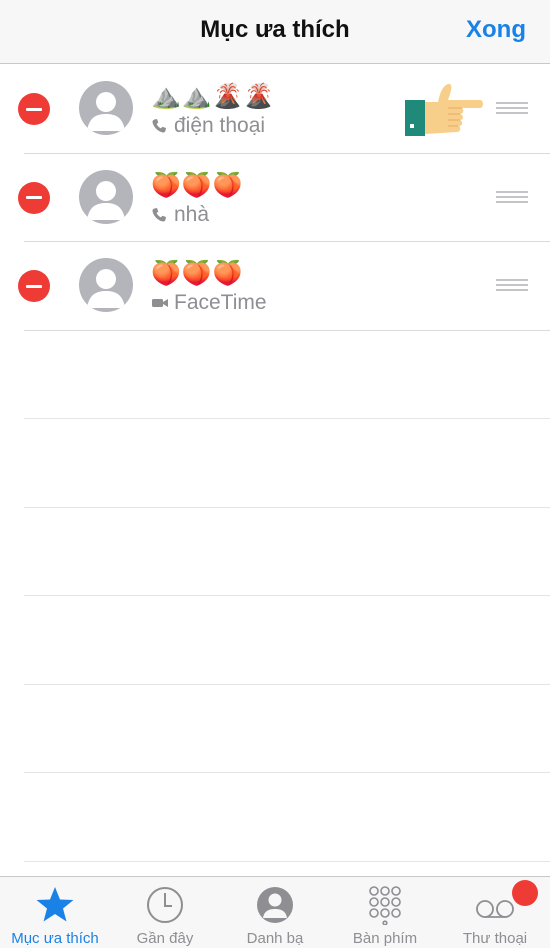  What do you see at coordinates (495, 938) in the screenshot?
I see `tab-label: Thư thoại` at bounding box center [495, 938].